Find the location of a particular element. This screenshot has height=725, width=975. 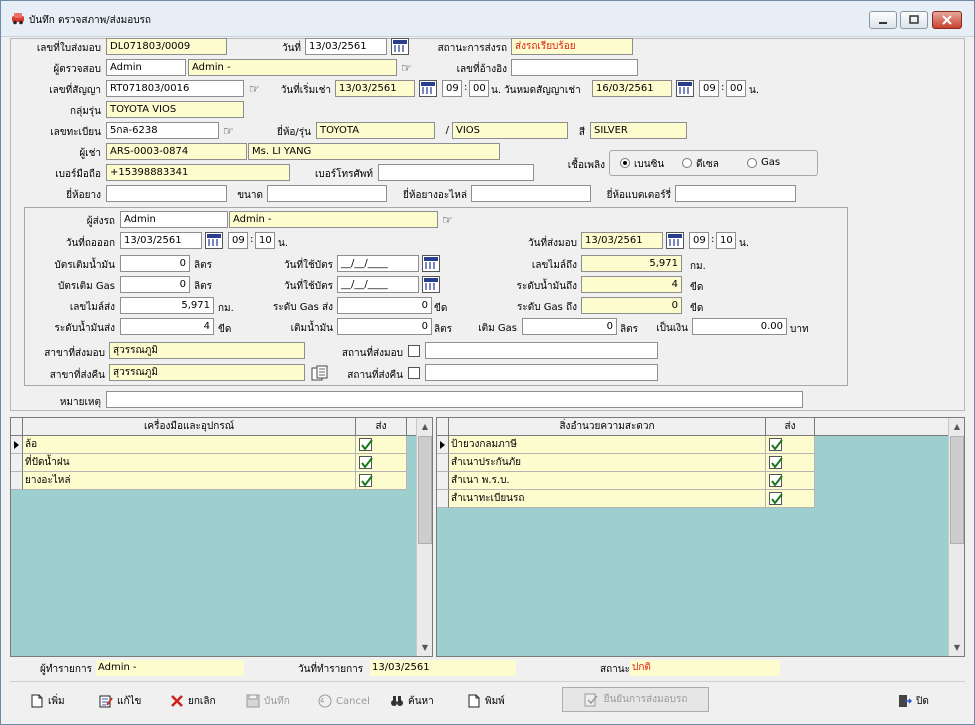

table-row: สำเนาประกันภัย is located at coordinates (626, 463).